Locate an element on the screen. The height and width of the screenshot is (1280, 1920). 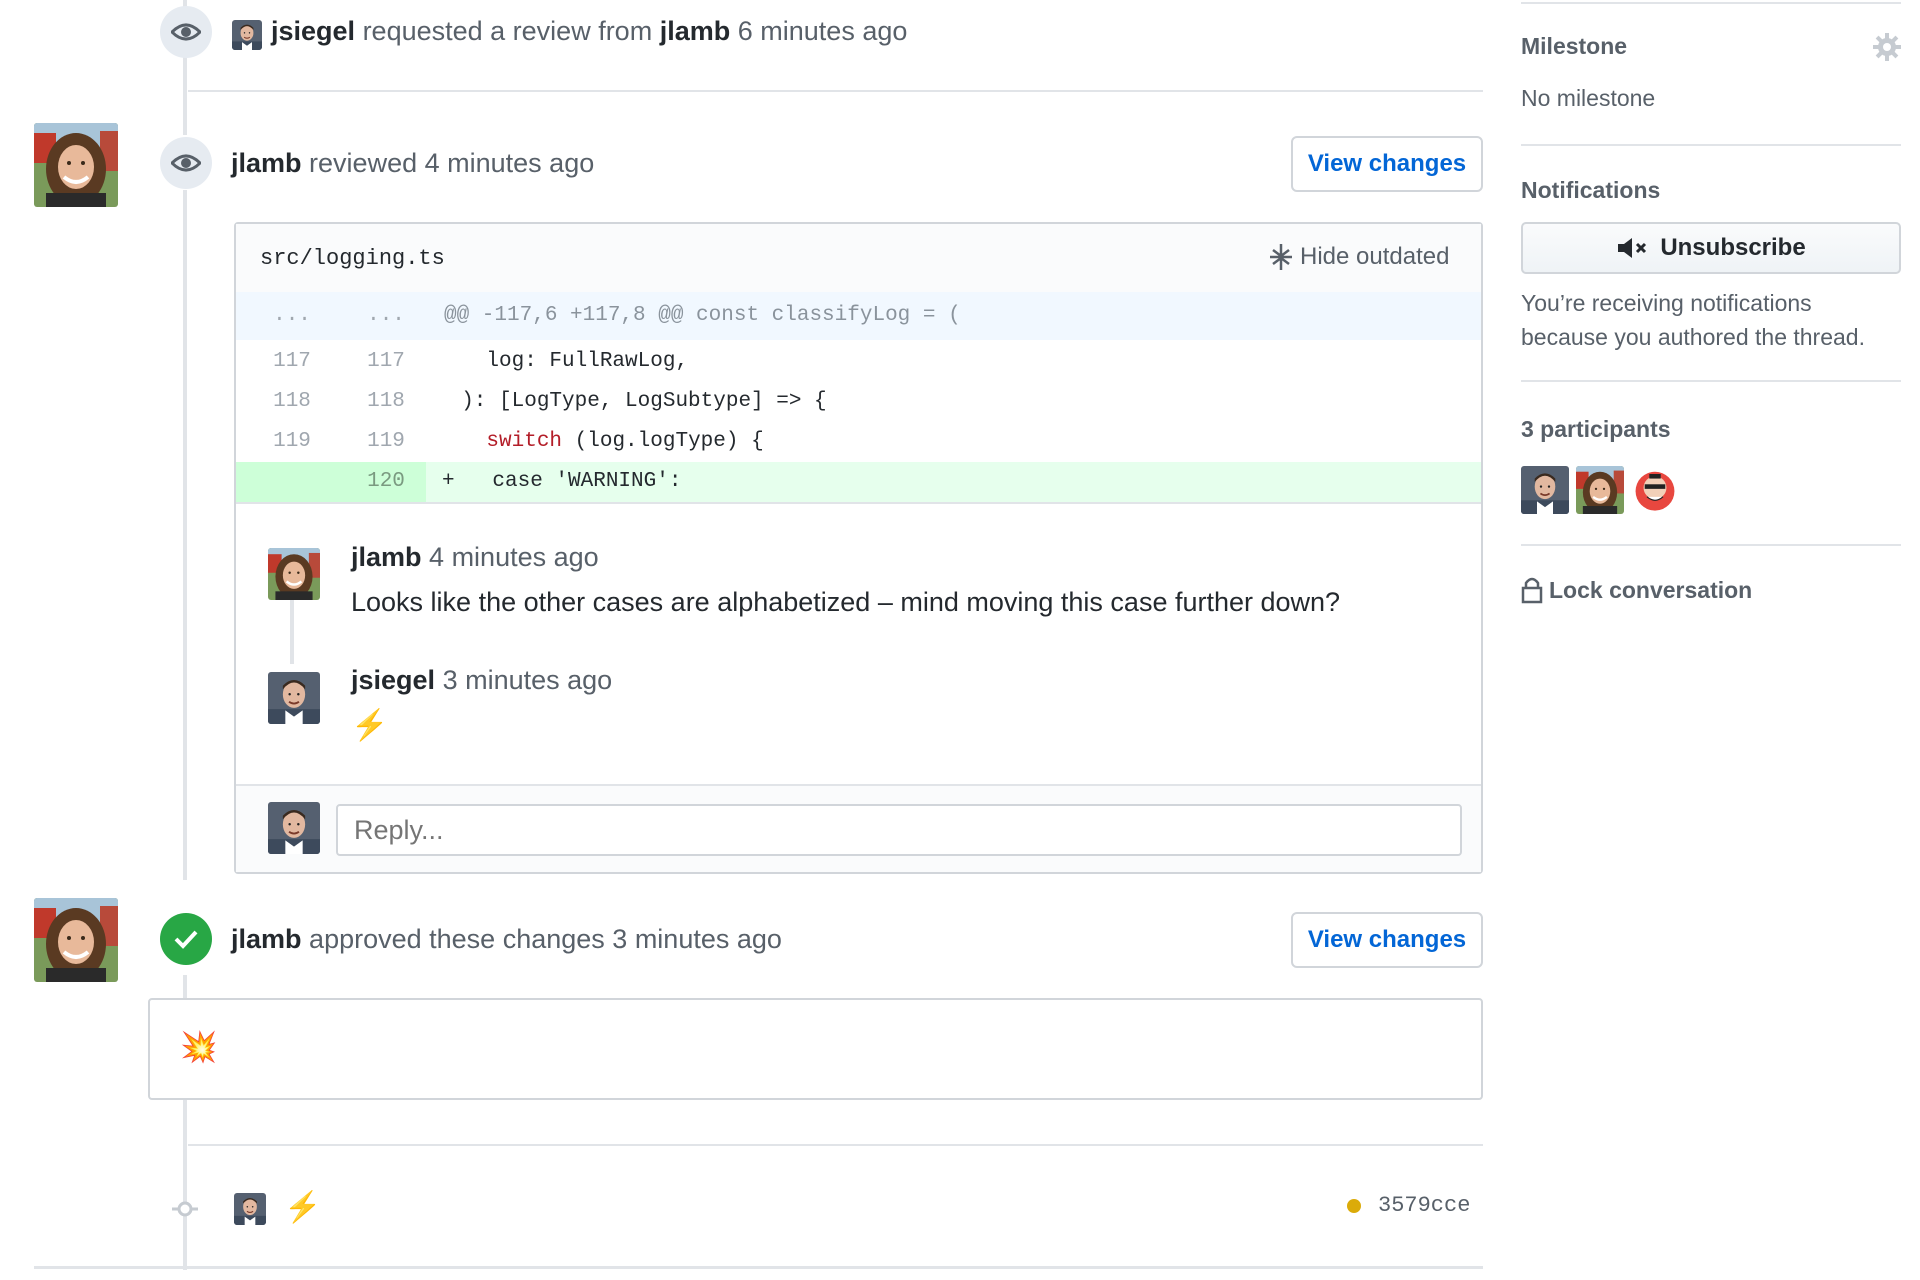
event-action: requested a review from is located at coordinates (507, 31).